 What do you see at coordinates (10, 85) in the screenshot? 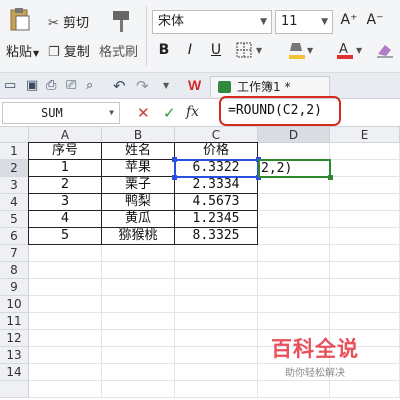
I see `folder-icon: ▭` at bounding box center [10, 85].